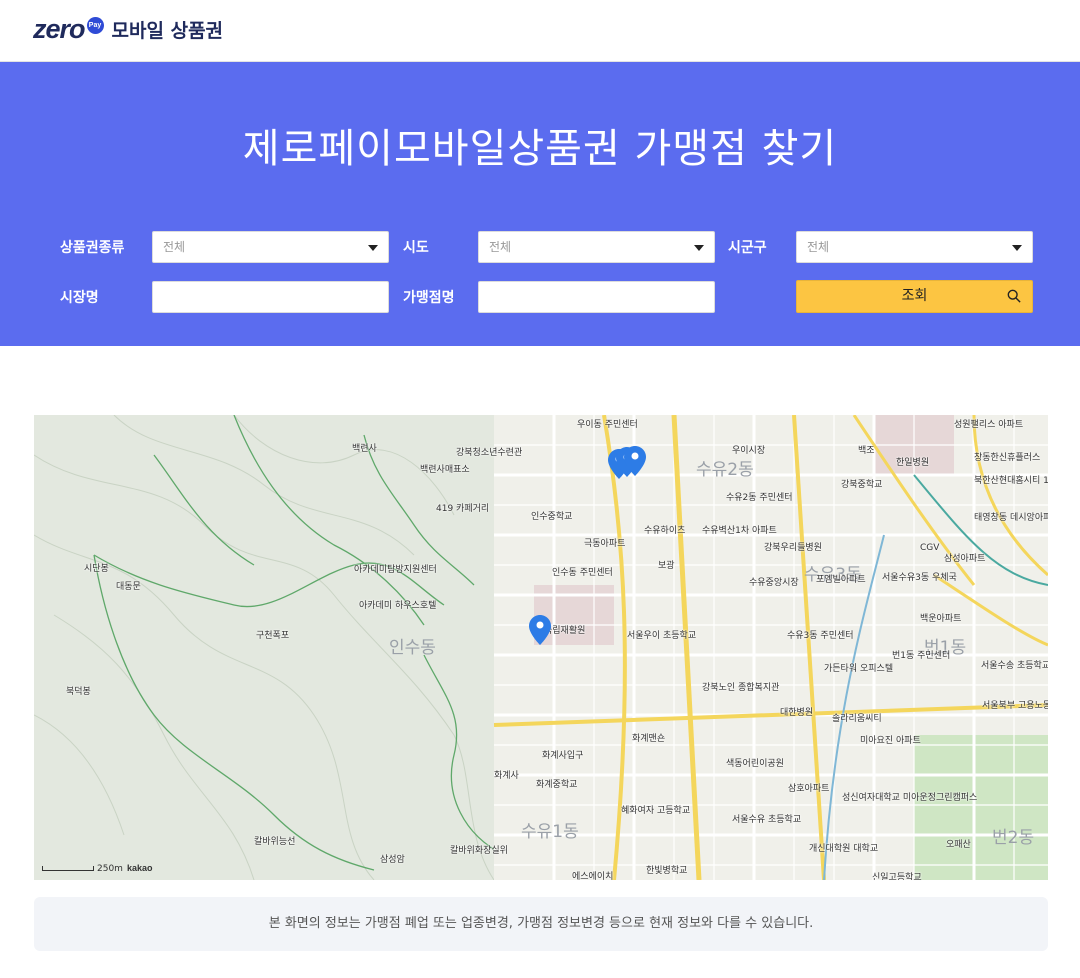 The height and width of the screenshot is (978, 1080). What do you see at coordinates (540, 149) in the screenshot?
I see `page-title: 제로페이모바일상품권 가맹점 찾기` at bounding box center [540, 149].